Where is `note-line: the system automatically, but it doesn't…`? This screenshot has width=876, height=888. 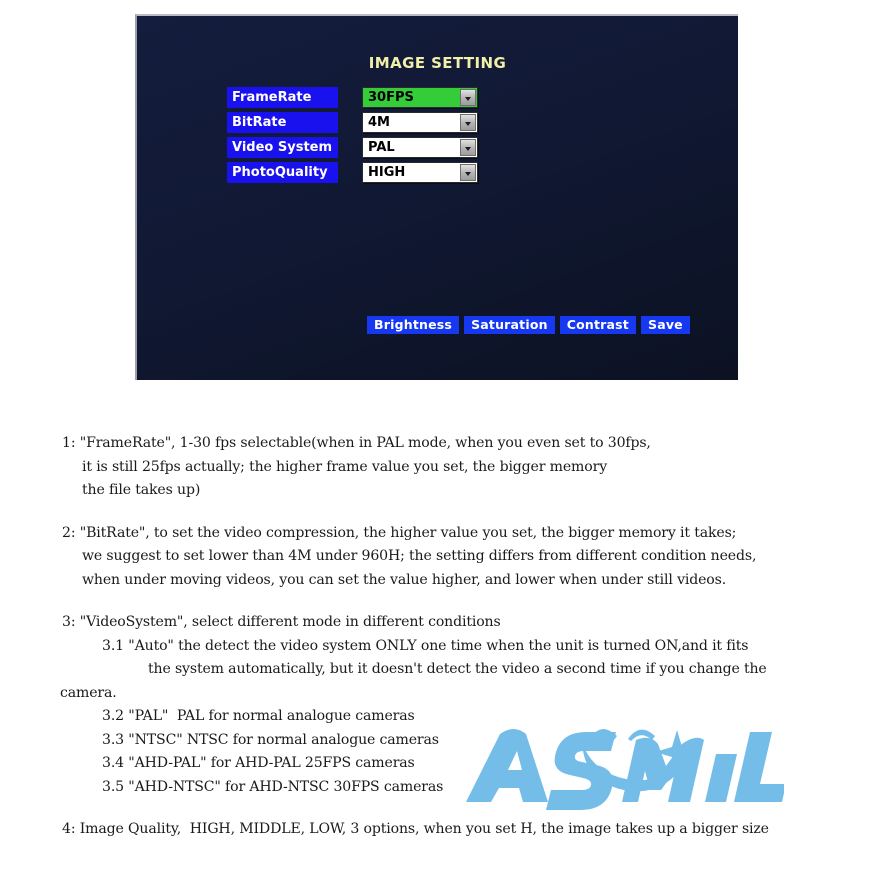
note-line: the system automatically, but it doesn't… is located at coordinates (457, 669).